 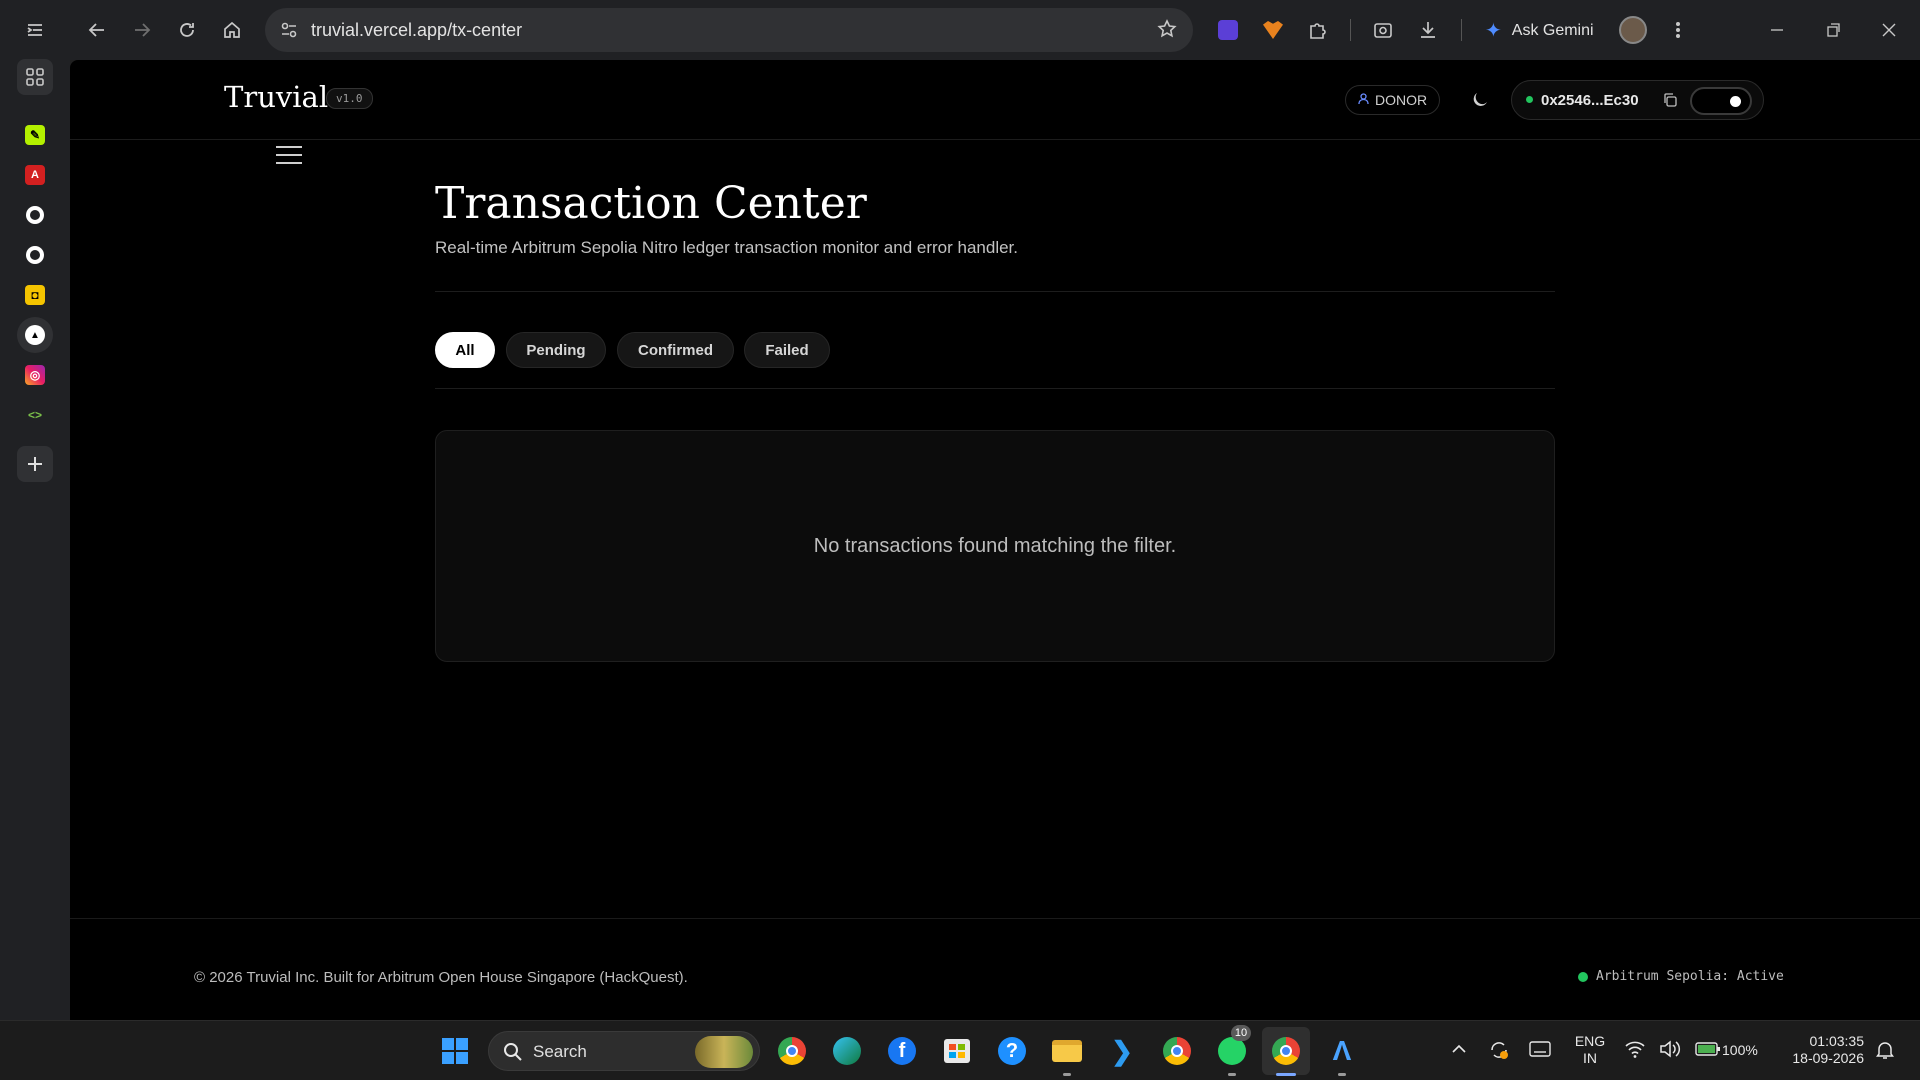 I want to click on reload-icon, so click(x=187, y=30).